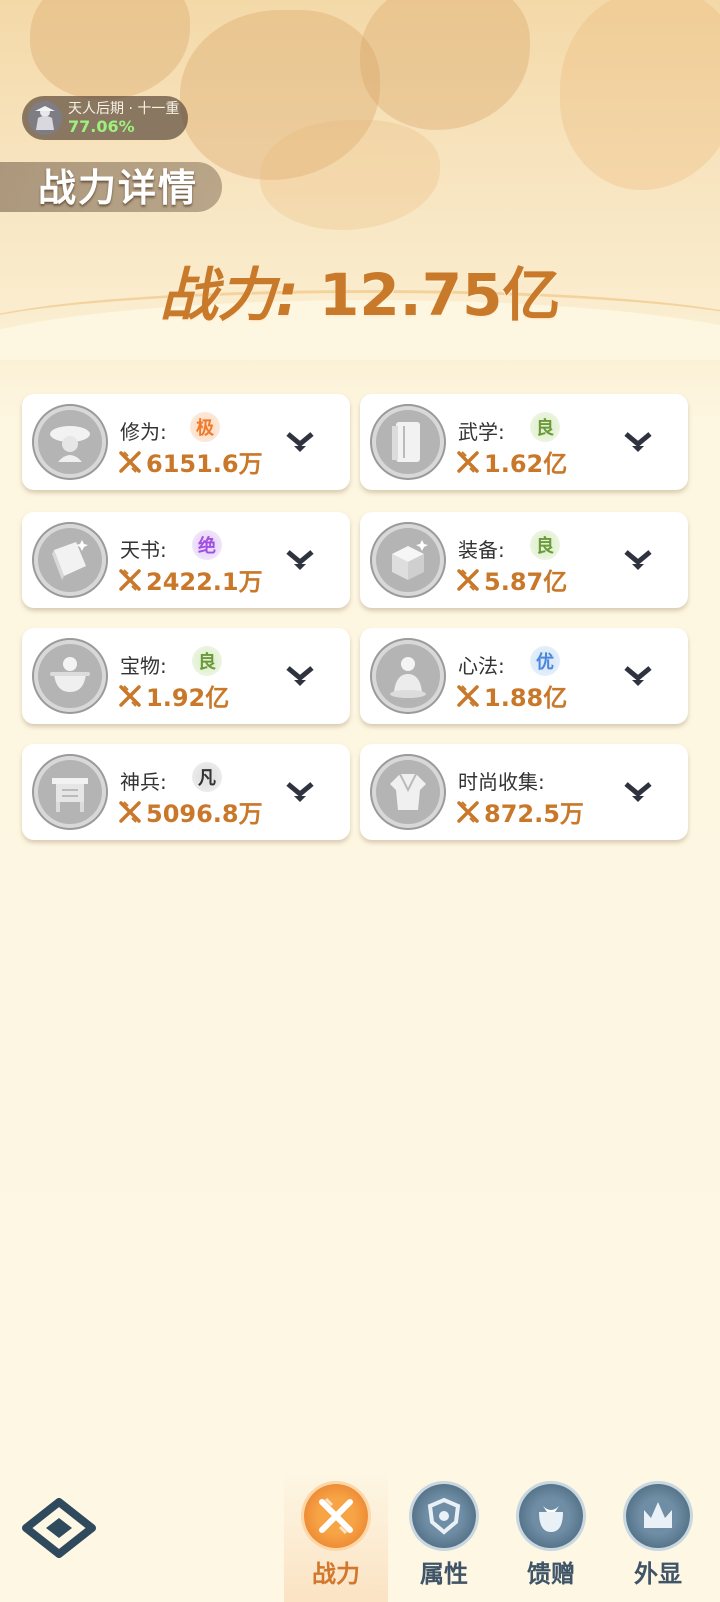  I want to click on card-power-value: 2422.1万, so click(190, 579).